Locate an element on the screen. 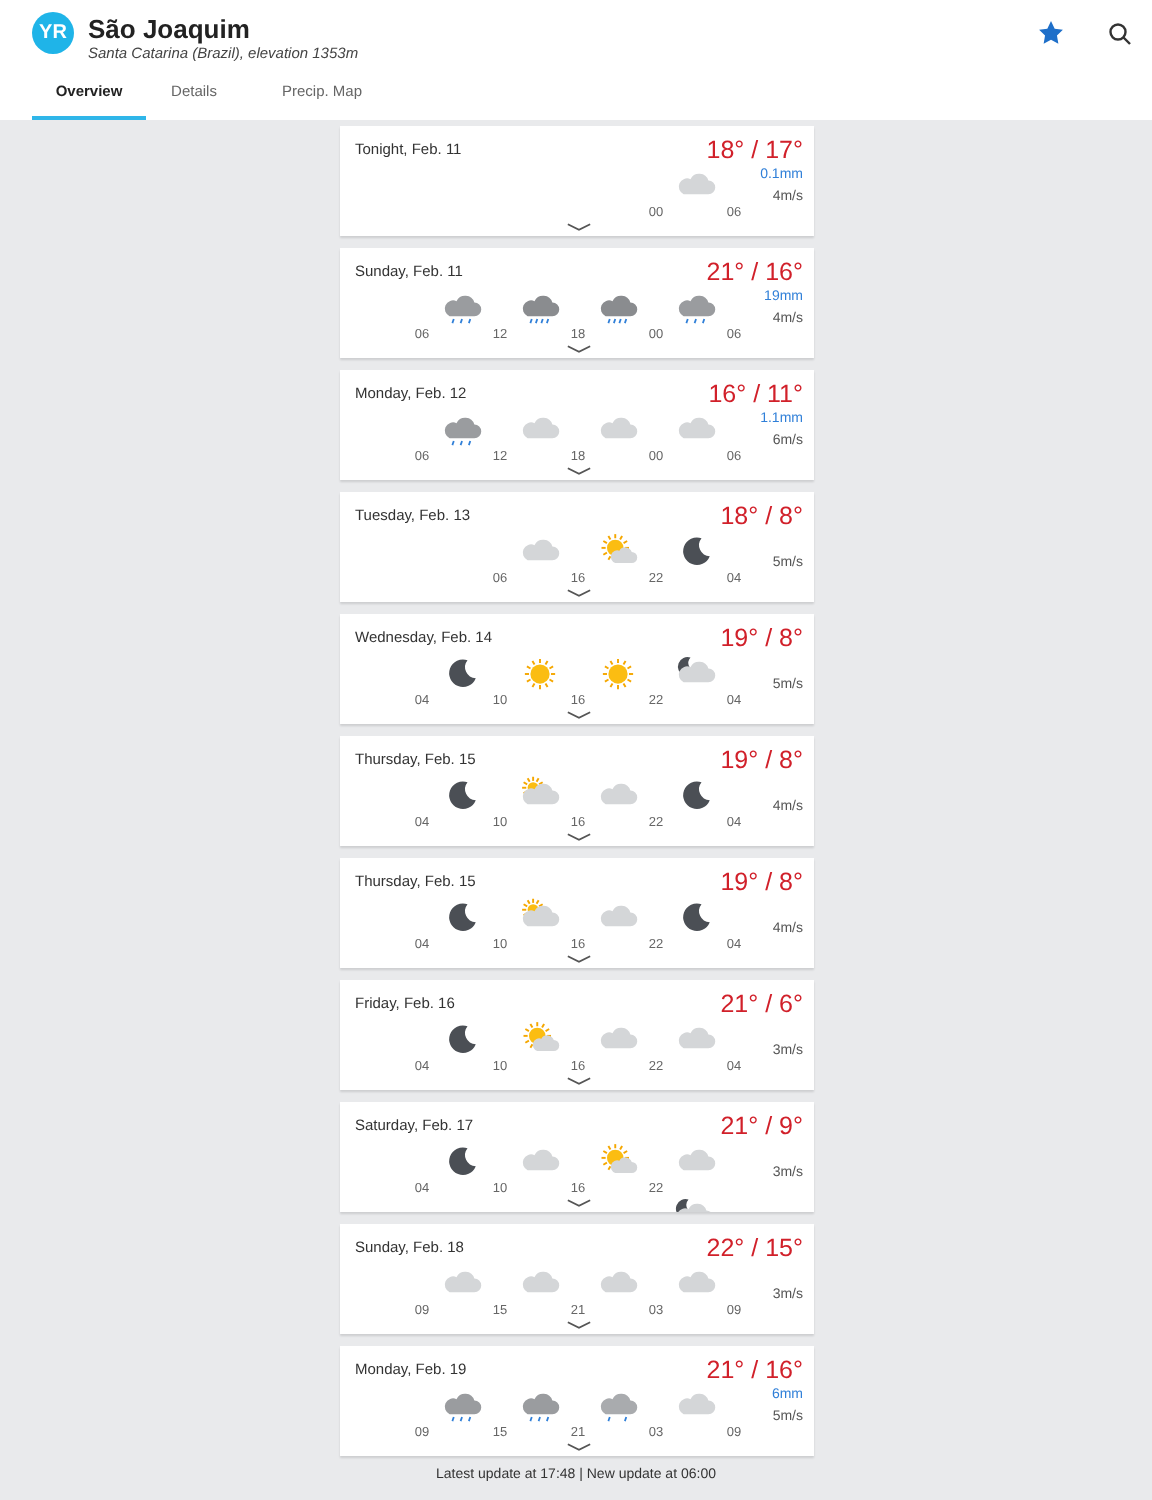 The width and height of the screenshot is (1152, 1500). temperature: 18° / 8° is located at coordinates (761, 517).